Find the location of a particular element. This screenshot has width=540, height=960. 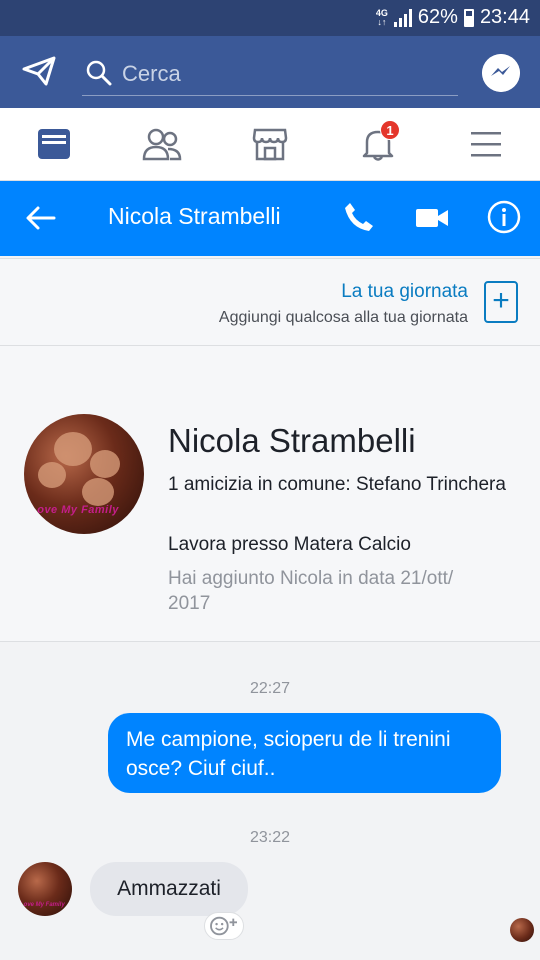

message-timestamp: 22:27 is located at coordinates (270, 688).